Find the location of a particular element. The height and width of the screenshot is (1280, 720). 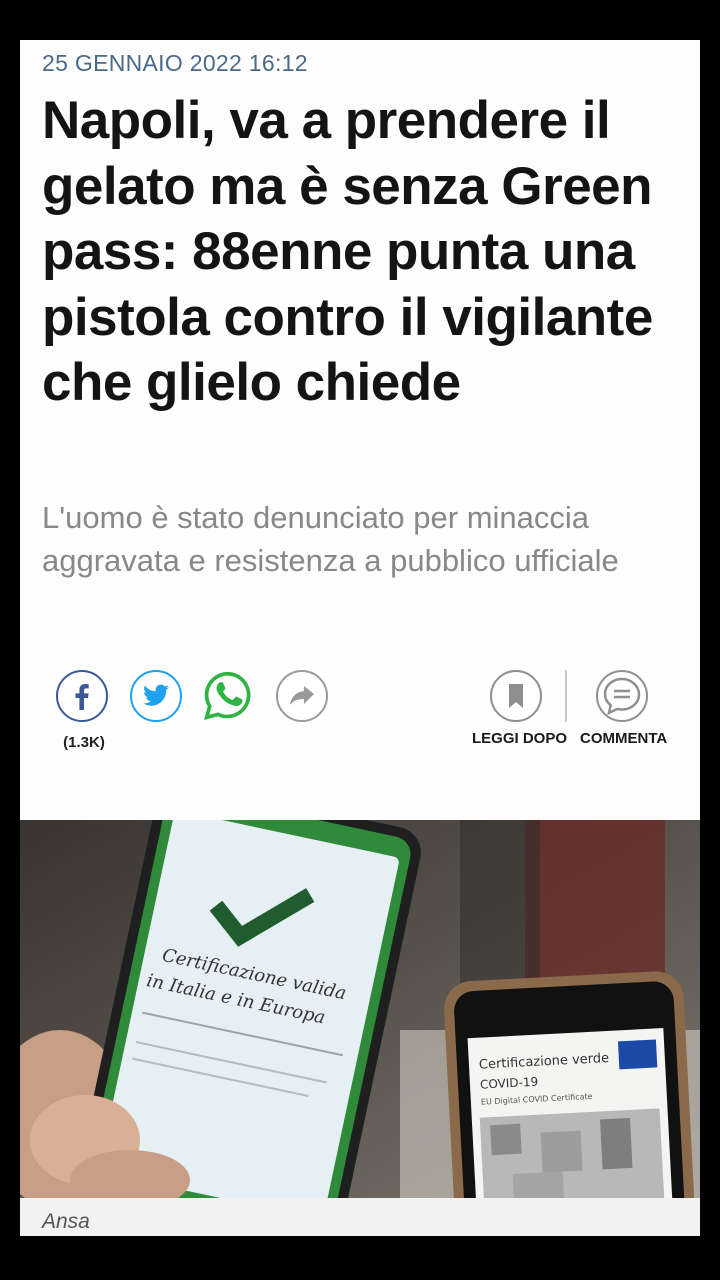

twitter-icon is located at coordinates (156, 695).